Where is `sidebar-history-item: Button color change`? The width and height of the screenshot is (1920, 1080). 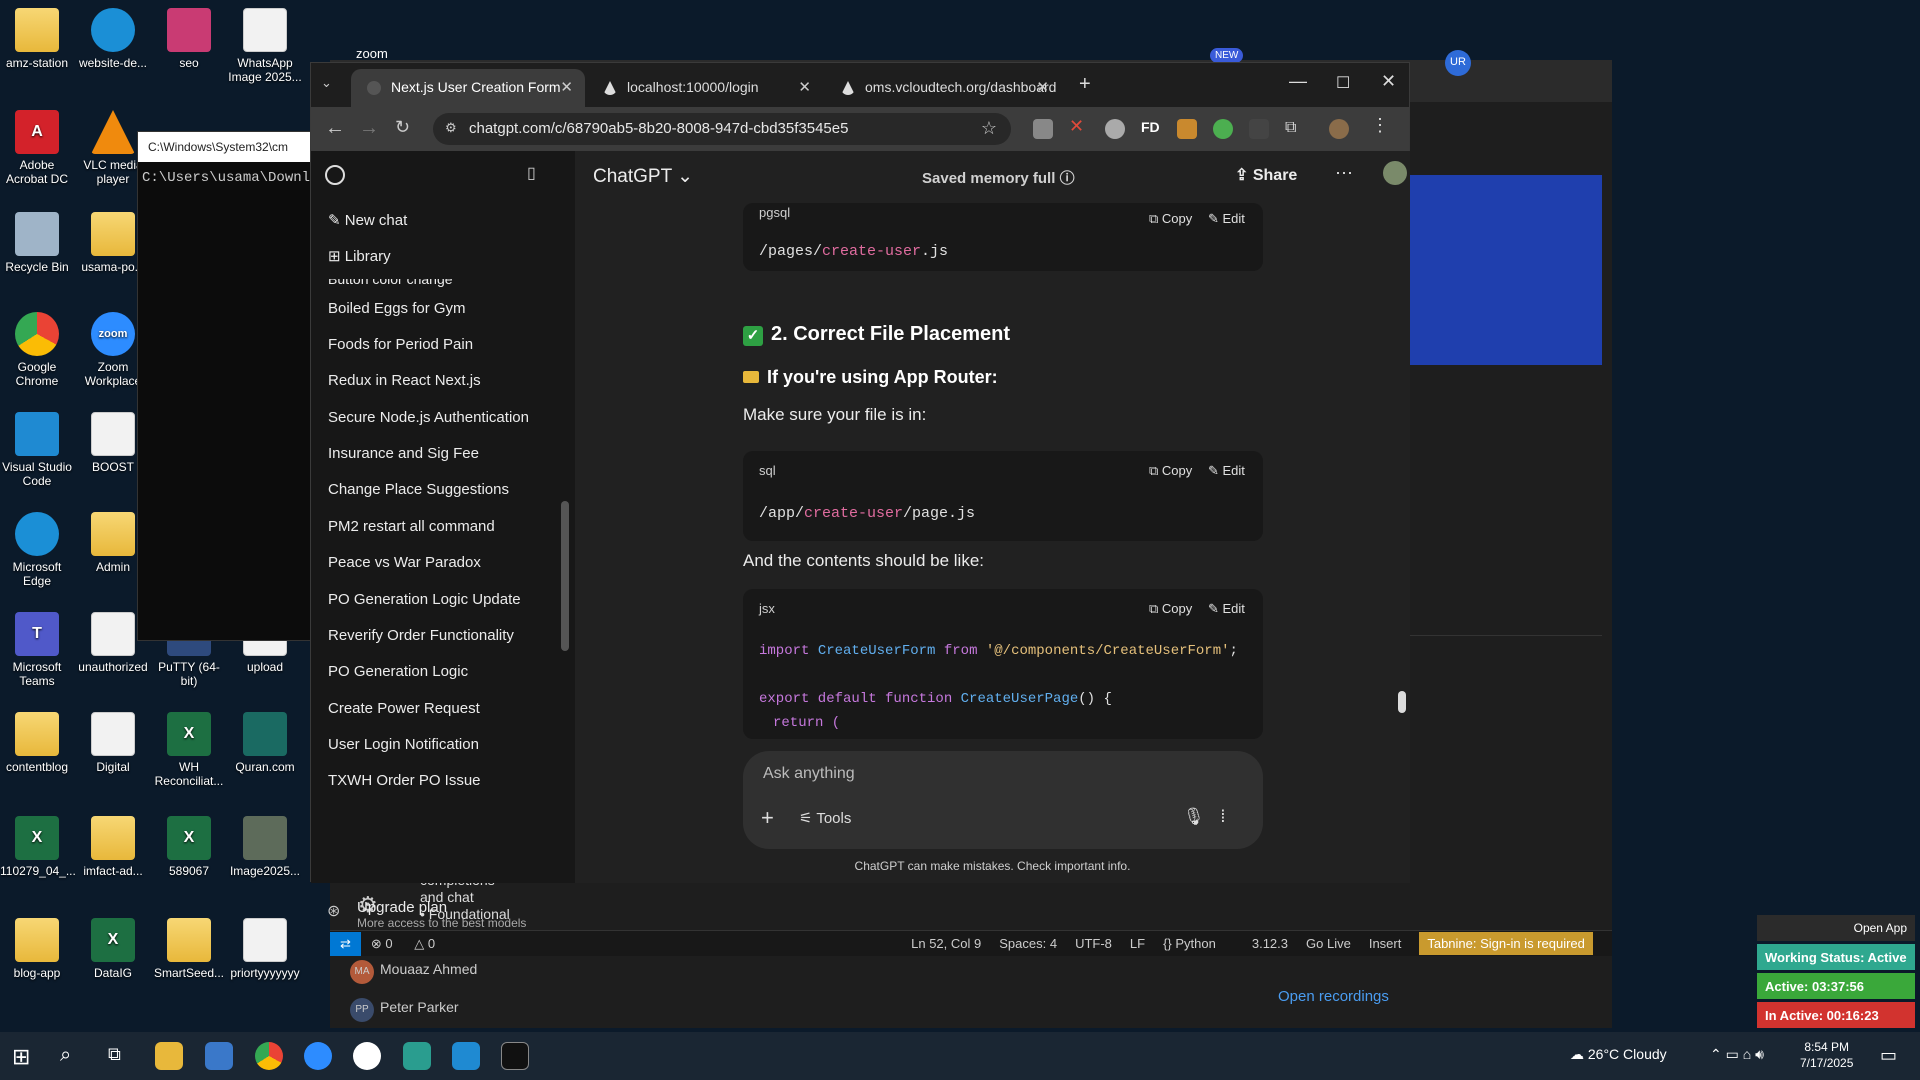
sidebar-history-item: Button color change is located at coordinates (390, 284).